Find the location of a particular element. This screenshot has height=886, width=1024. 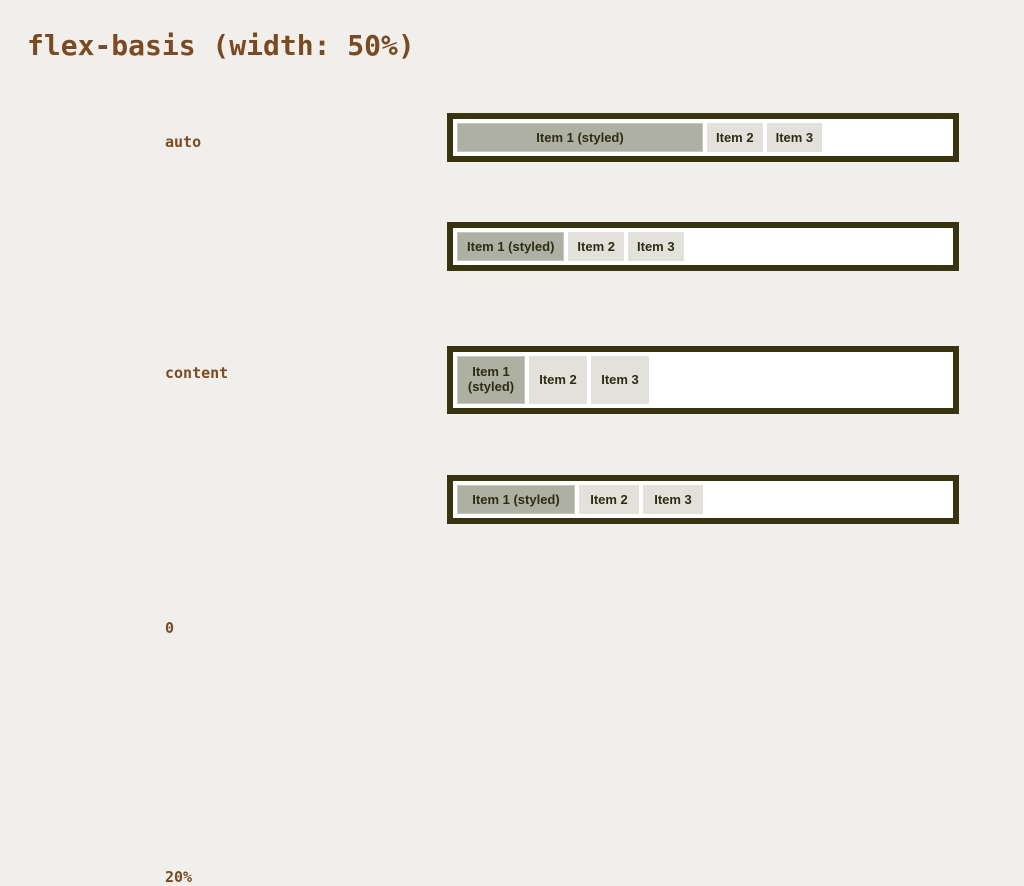

demo-row-auto: auto Item 1 (styled) Item 2 Item 3 is located at coordinates (512, 141).